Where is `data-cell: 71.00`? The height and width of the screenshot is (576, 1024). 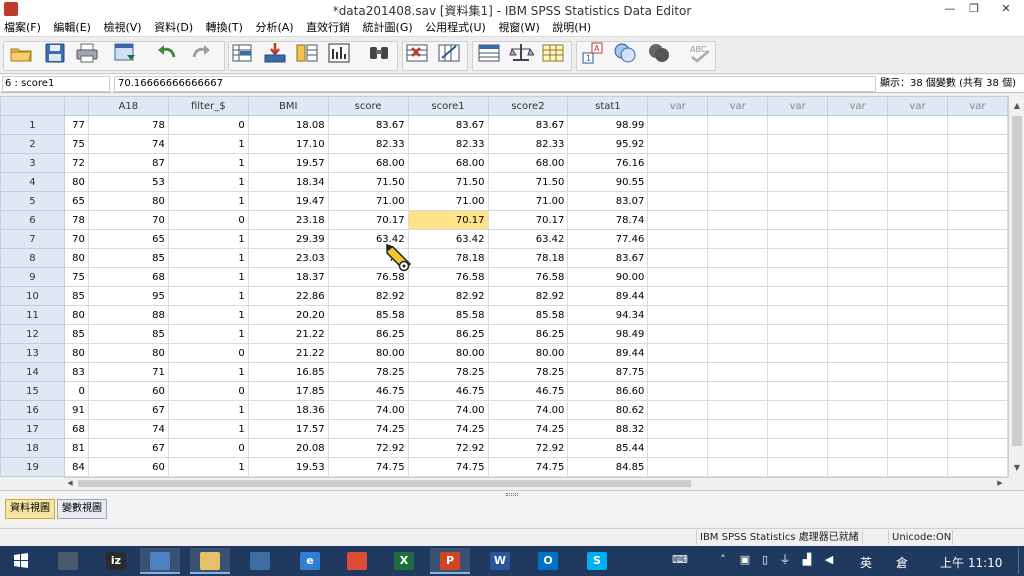 data-cell: 71.00 is located at coordinates (528, 201).